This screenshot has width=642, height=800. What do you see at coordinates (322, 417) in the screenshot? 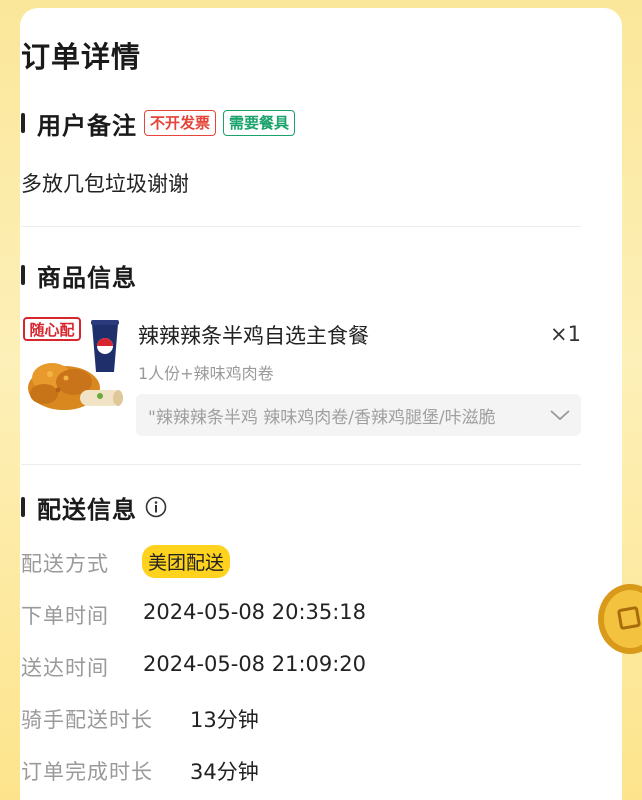
I see `product-detail-text: "辣辣辣条半鸡 辣味鸡肉卷/香辣鸡腿堡/咔滋脆` at bounding box center [322, 417].